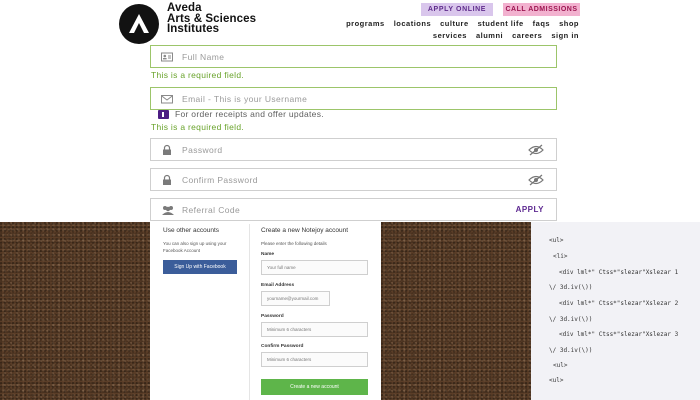 Image resolution: width=700 pixels, height=400 pixels. What do you see at coordinates (569, 23) in the screenshot?
I see `nav-item-shop: shop` at bounding box center [569, 23].